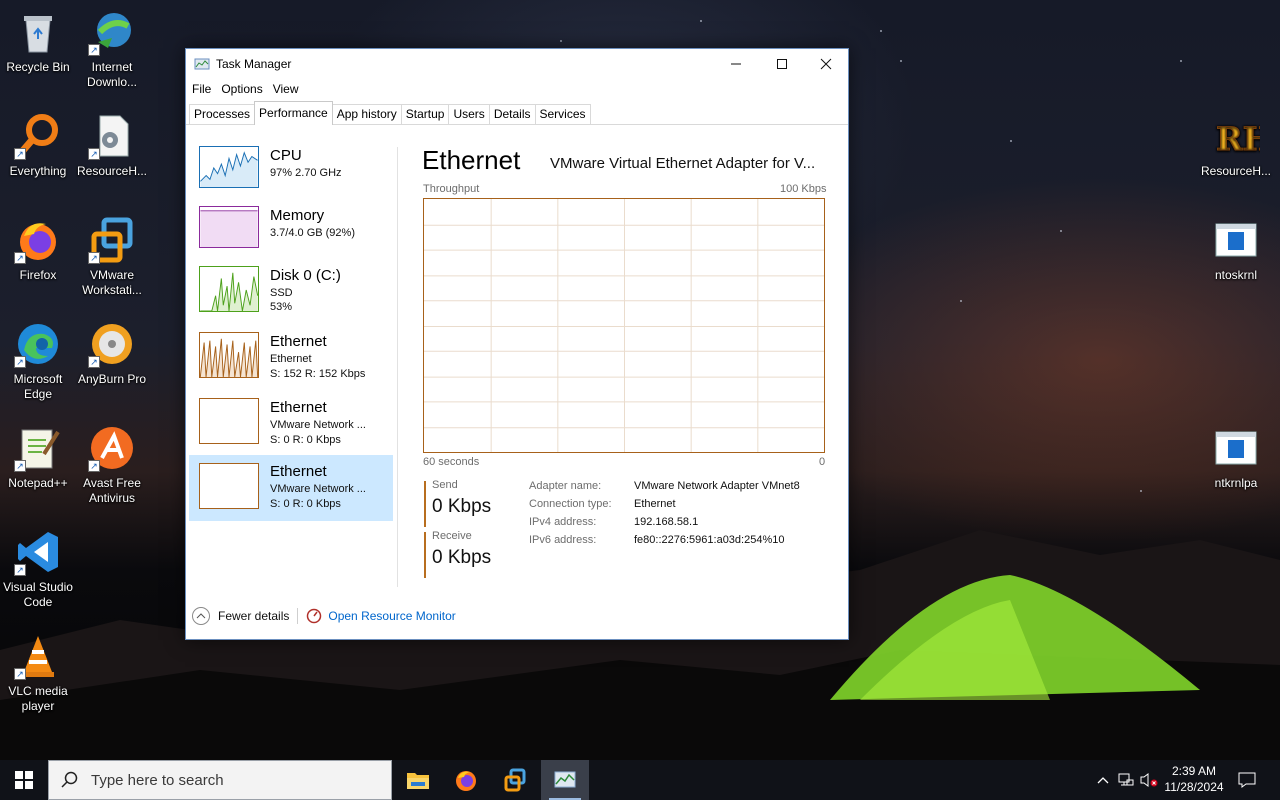  What do you see at coordinates (1103, 780) in the screenshot?
I see `show-hidden-icons-button` at bounding box center [1103, 780].